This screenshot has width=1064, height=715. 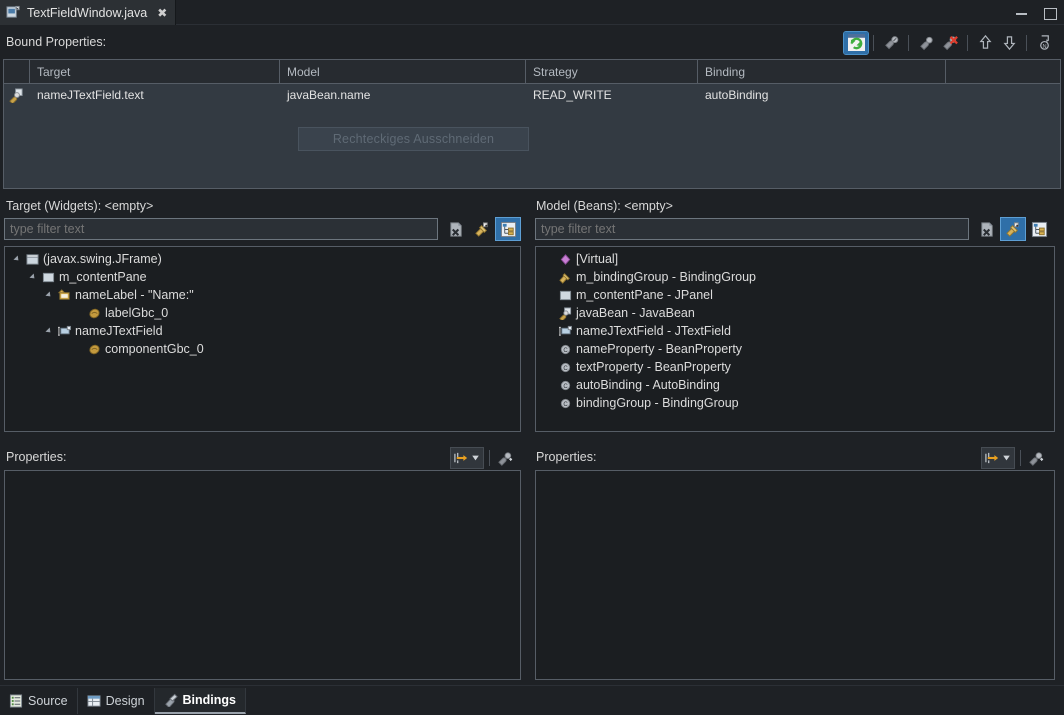 What do you see at coordinates (17, 95) in the screenshot?
I see `row-binding-icon` at bounding box center [17, 95].